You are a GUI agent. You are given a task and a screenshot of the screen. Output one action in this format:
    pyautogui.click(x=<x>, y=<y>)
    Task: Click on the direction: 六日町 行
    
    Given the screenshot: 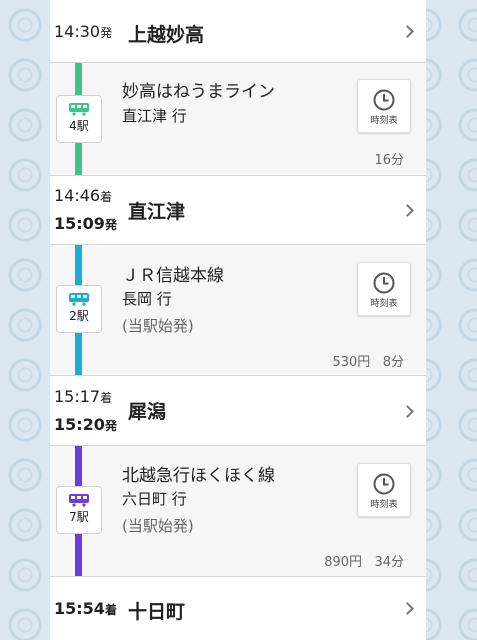 What is the action you would take?
    pyautogui.click(x=154, y=499)
    